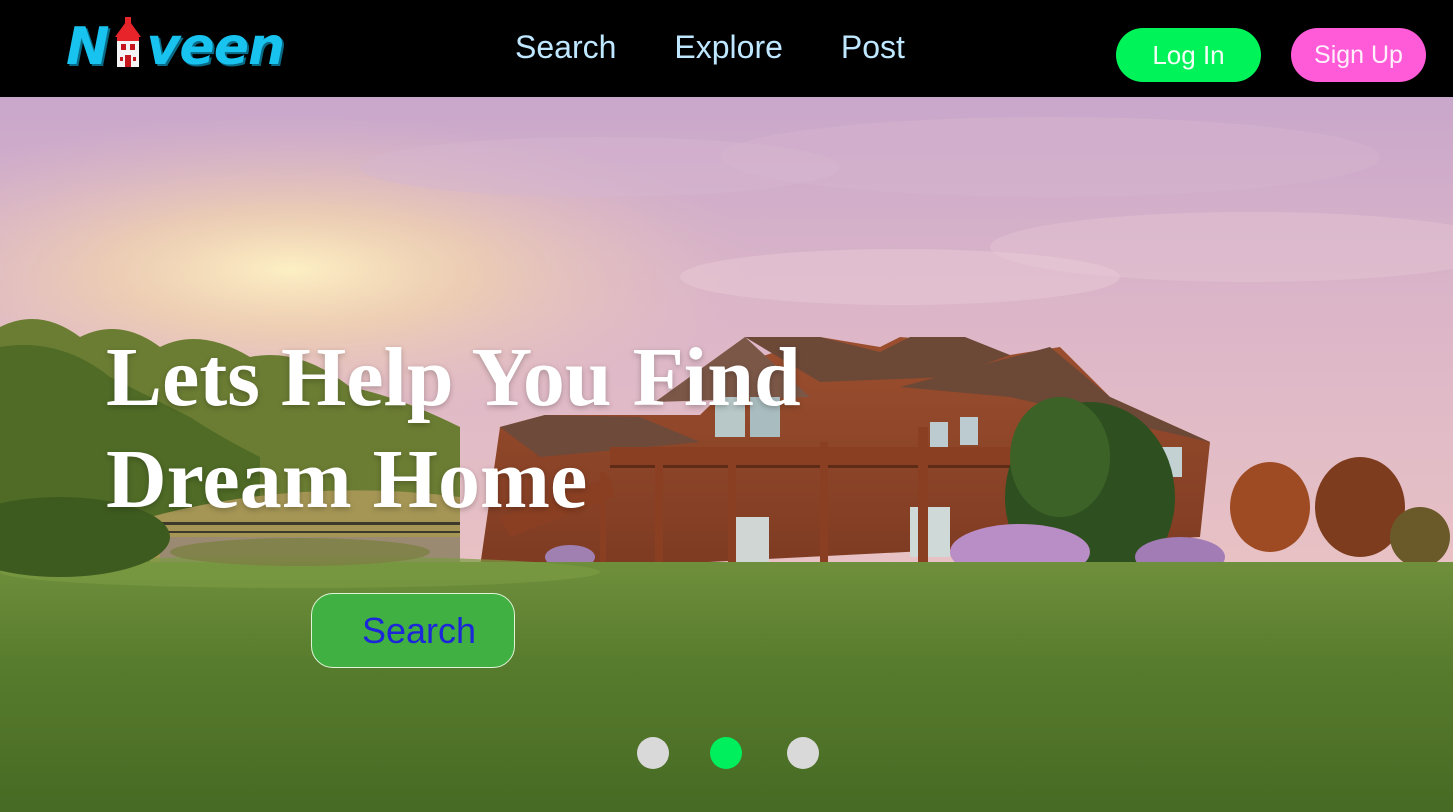  What do you see at coordinates (565, 47) in the screenshot?
I see `nav-search-link: Search` at bounding box center [565, 47].